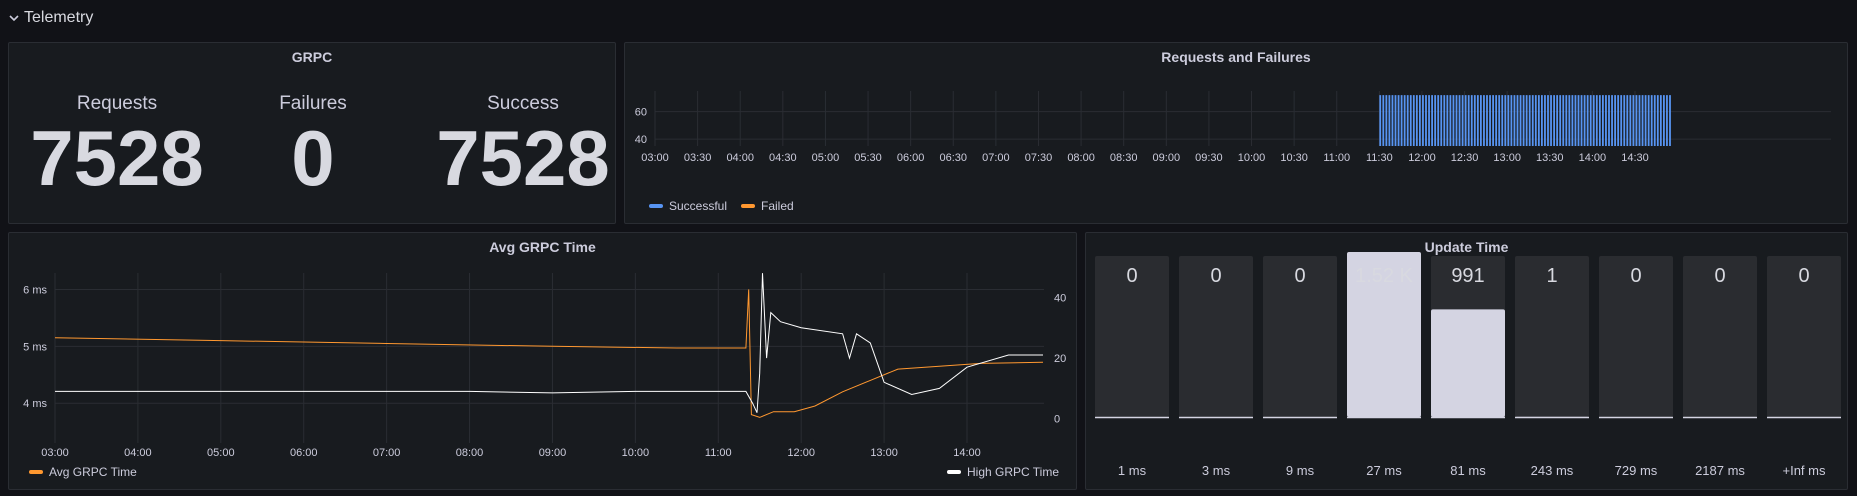 Image resolution: width=1857 pixels, height=496 pixels. What do you see at coordinates (1057, 420) in the screenshot?
I see `y-right-tick-label: 0` at bounding box center [1057, 420].